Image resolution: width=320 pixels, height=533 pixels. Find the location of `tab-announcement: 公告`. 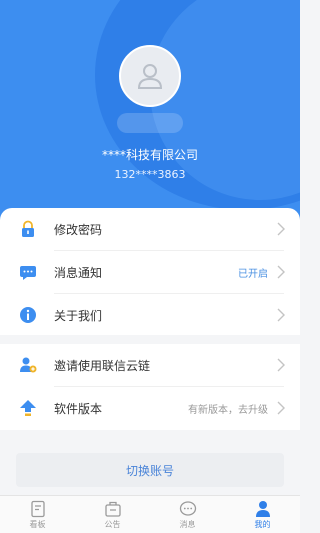

tab-announcement: 公告 is located at coordinates (112, 514).